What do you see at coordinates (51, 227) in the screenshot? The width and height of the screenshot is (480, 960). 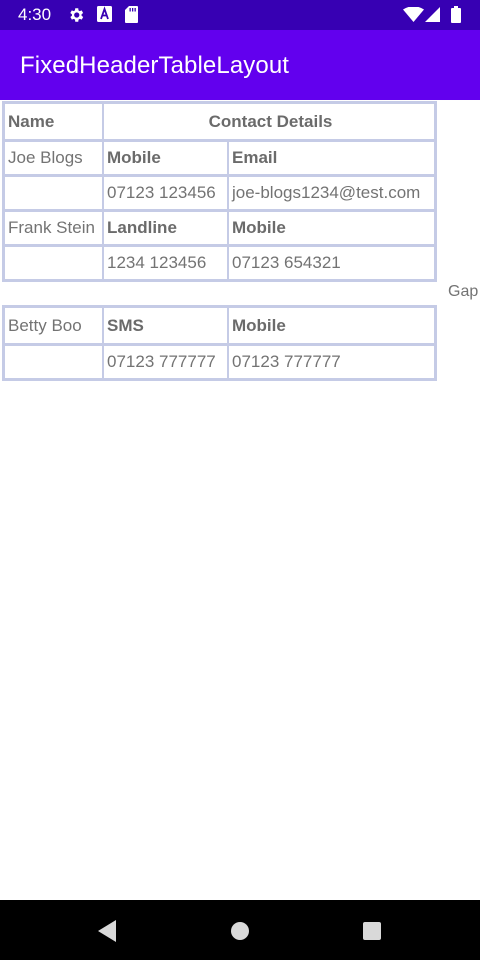 I see `contact-name: Frank Stein` at bounding box center [51, 227].